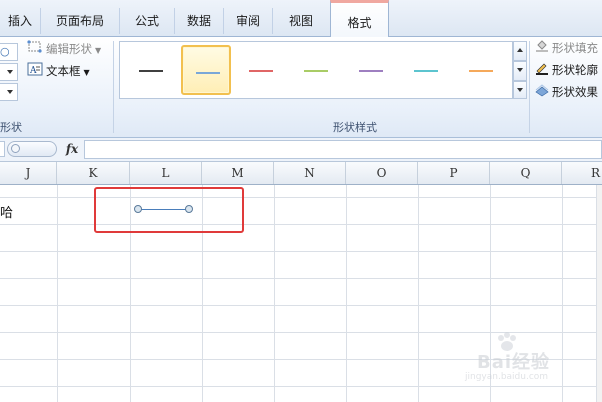  I want to click on tab-data: 数据, so click(199, 21).